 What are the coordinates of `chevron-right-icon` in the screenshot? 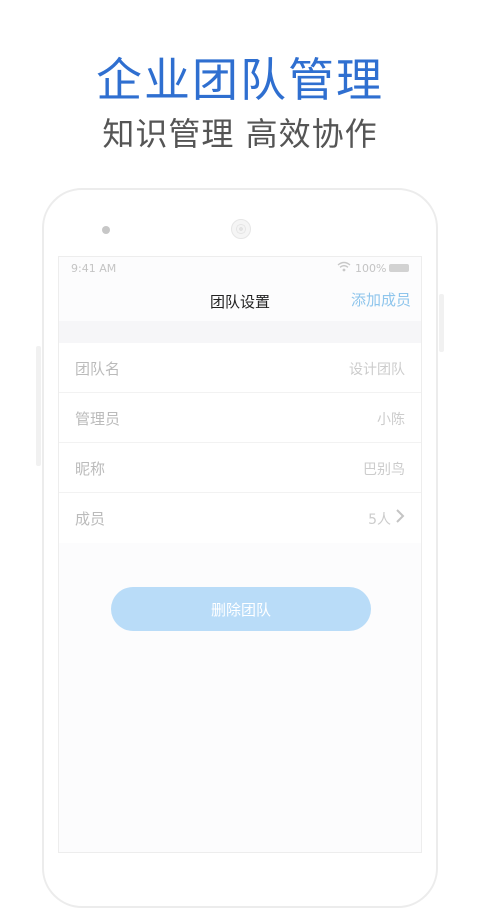 It's located at (400, 518).